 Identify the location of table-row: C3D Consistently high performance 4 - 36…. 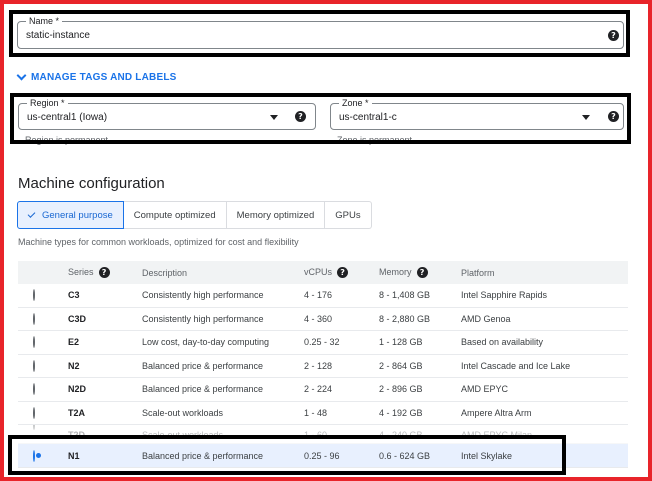
(323, 319).